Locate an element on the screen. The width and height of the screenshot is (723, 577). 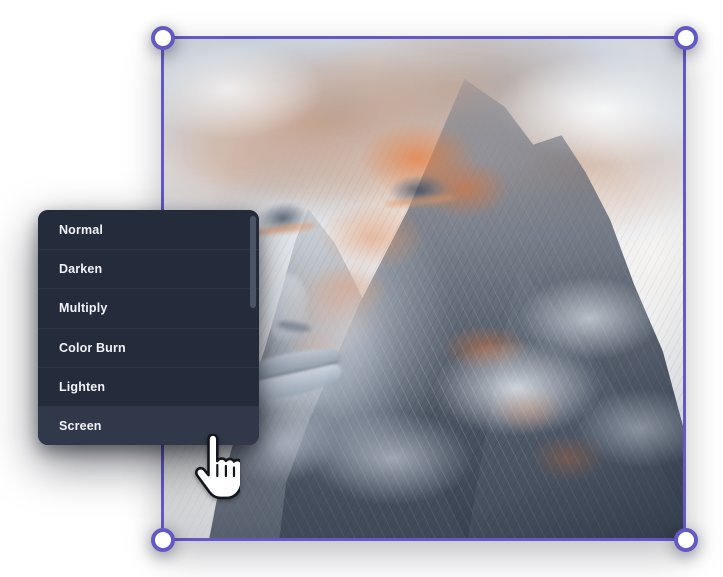
resize-handle-top-right is located at coordinates (686, 38).